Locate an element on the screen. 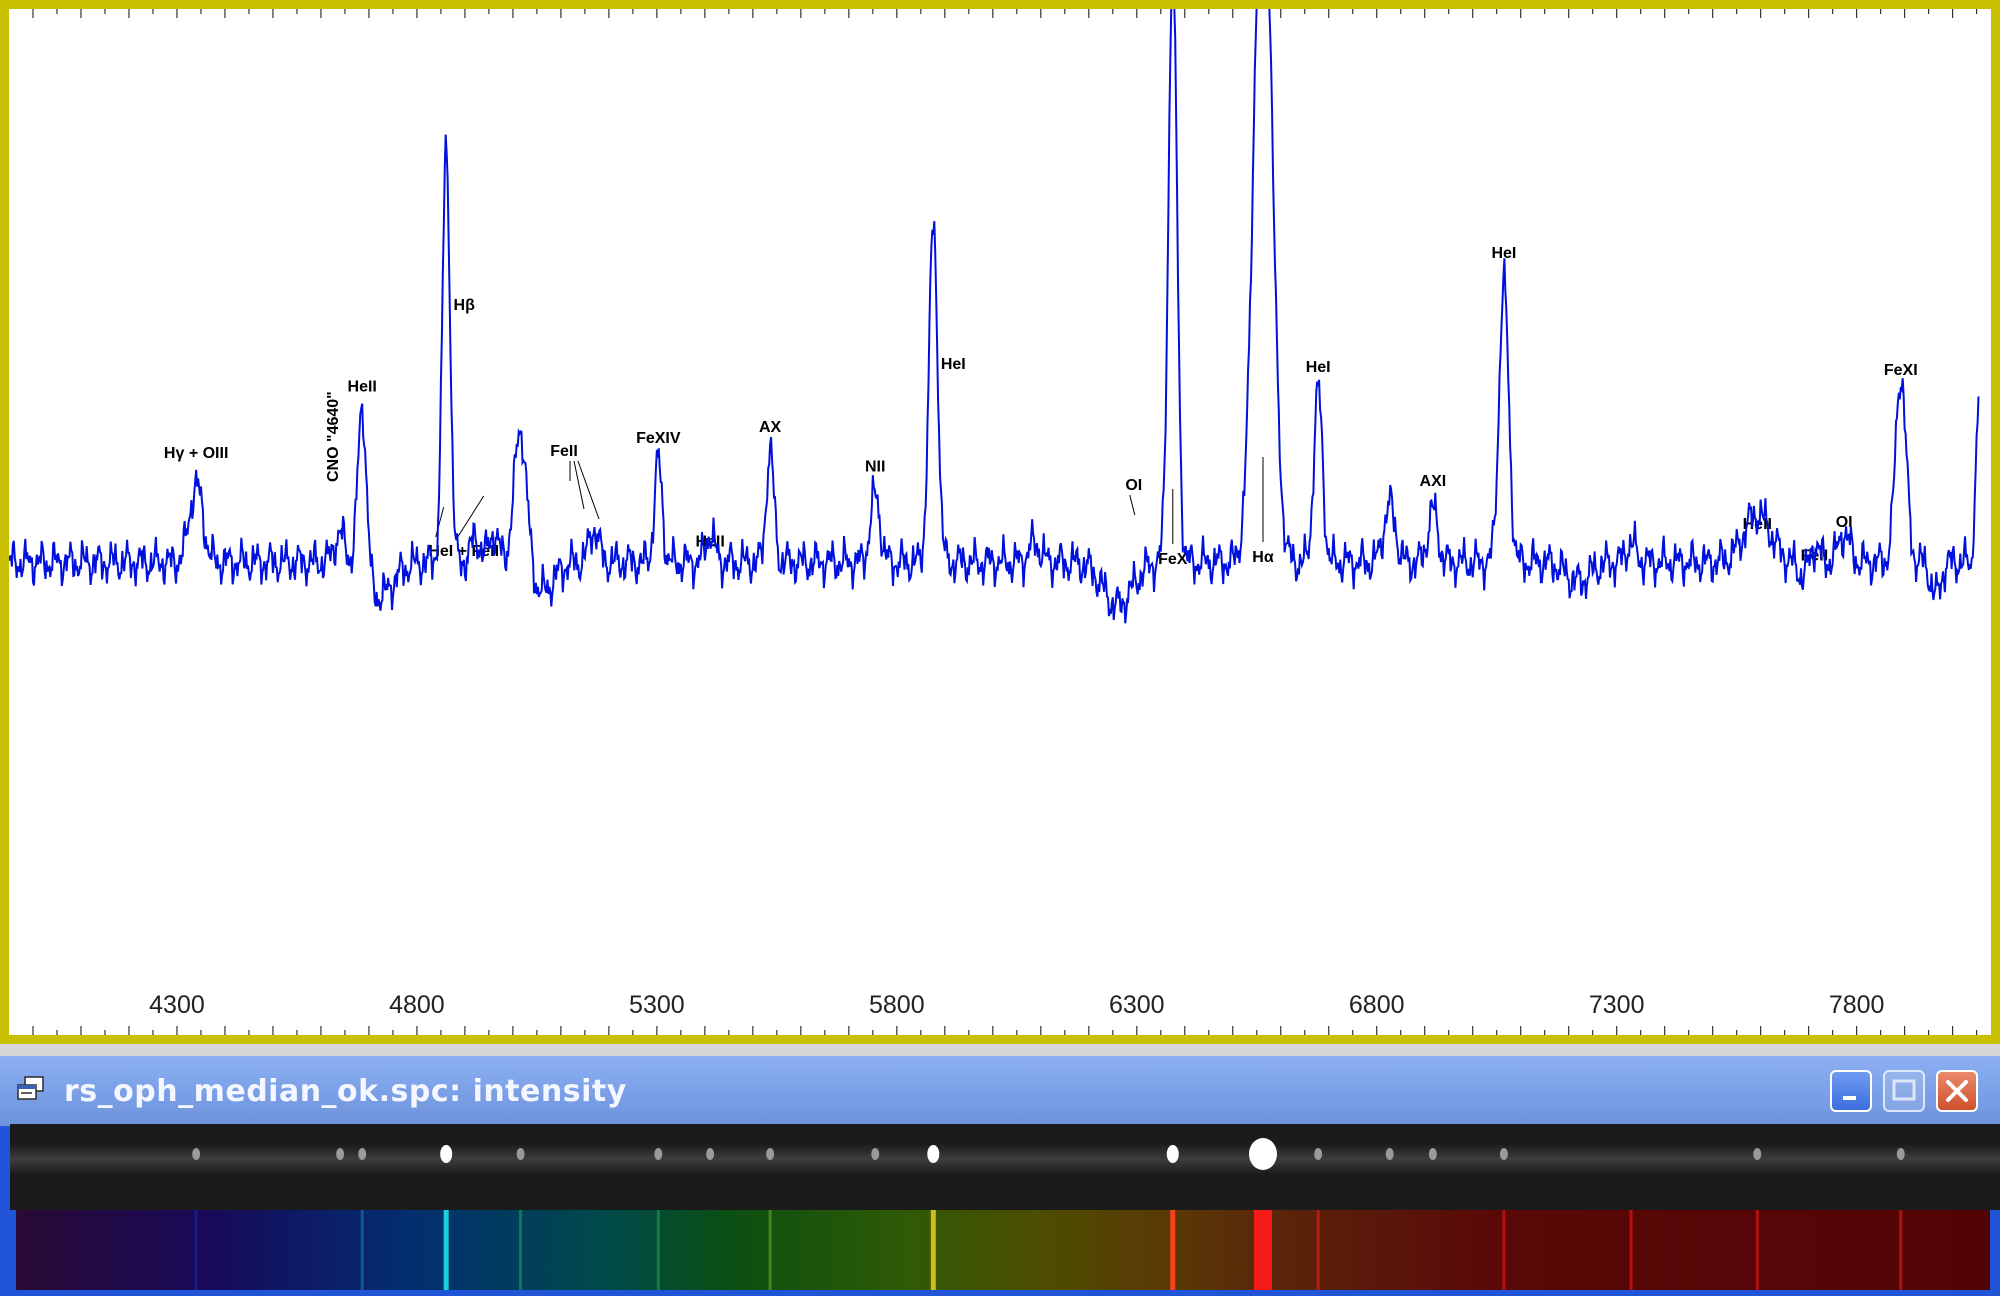  x-tick-label: 7300 is located at coordinates (1617, 1005).